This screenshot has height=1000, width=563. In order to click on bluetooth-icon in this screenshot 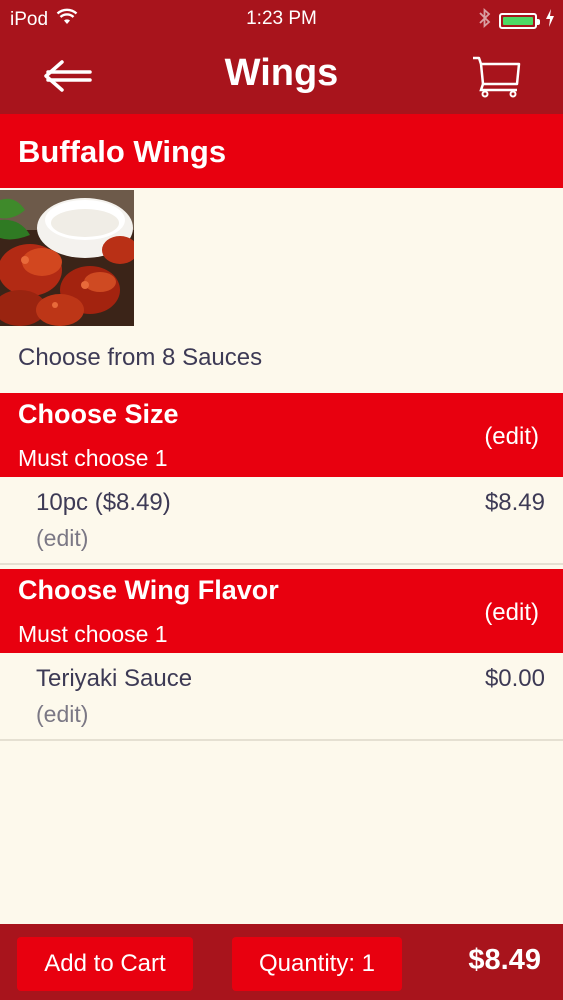, I will do `click(485, 20)`.